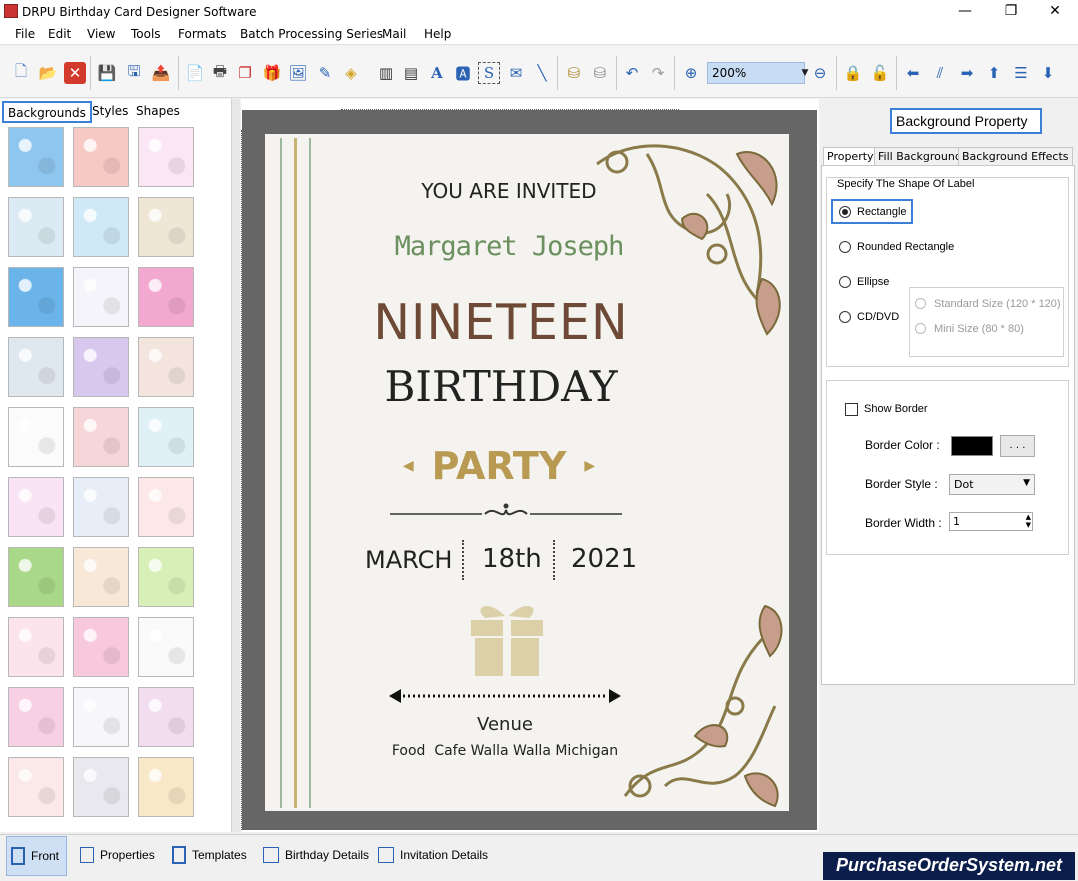 This screenshot has width=1078, height=881. I want to click on radio-rectangle, so click(845, 212).